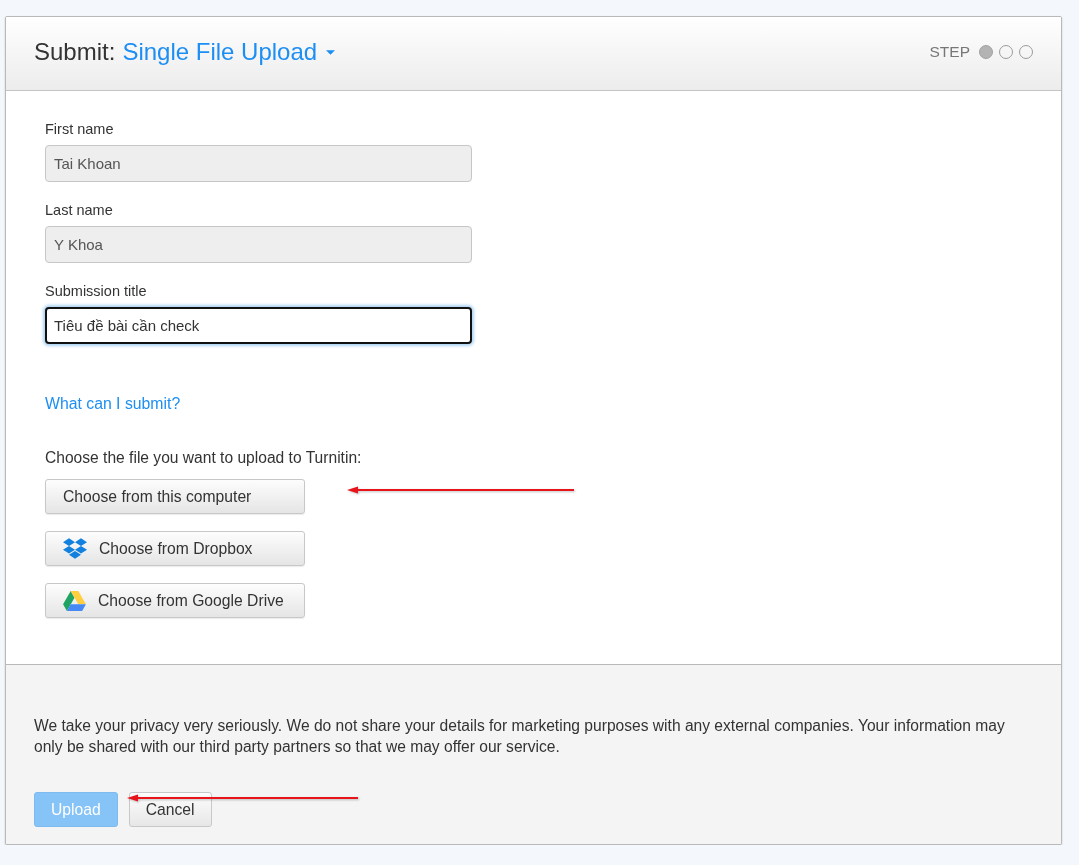 Image resolution: width=1079 pixels, height=865 pixels. What do you see at coordinates (203, 458) in the screenshot?
I see `file-prompt: Choose the file you want to upload to Turnitin:` at bounding box center [203, 458].